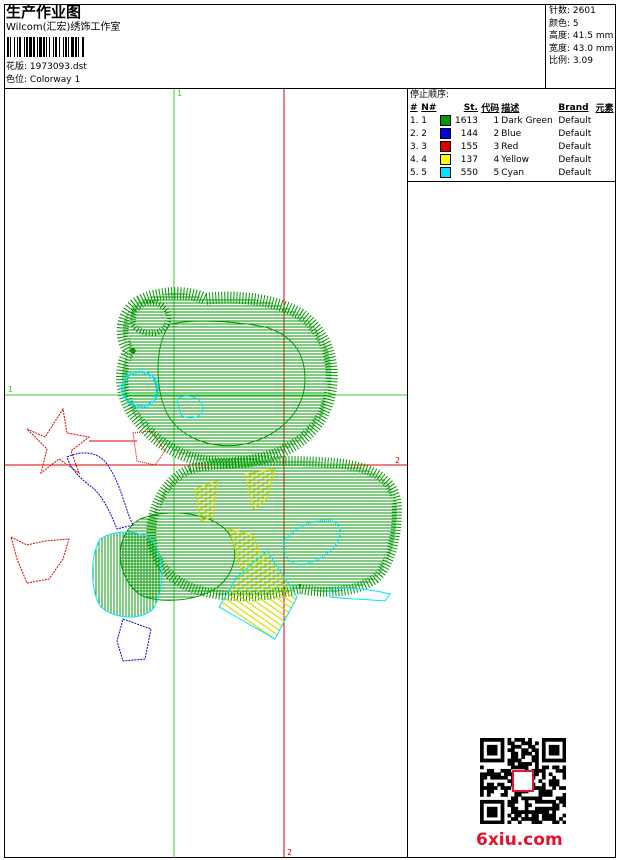 The height and width of the screenshot is (860, 620). I want to click on table-row: 5. 5 550 5 Cyan Default, so click(501, 172).